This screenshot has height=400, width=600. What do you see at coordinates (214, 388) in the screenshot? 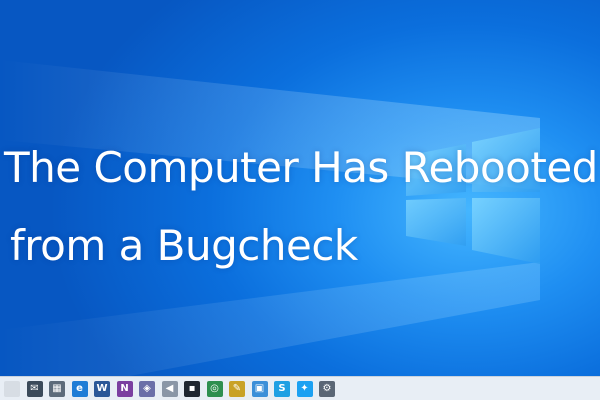
I see `app-green-icon: ◎` at bounding box center [214, 388].